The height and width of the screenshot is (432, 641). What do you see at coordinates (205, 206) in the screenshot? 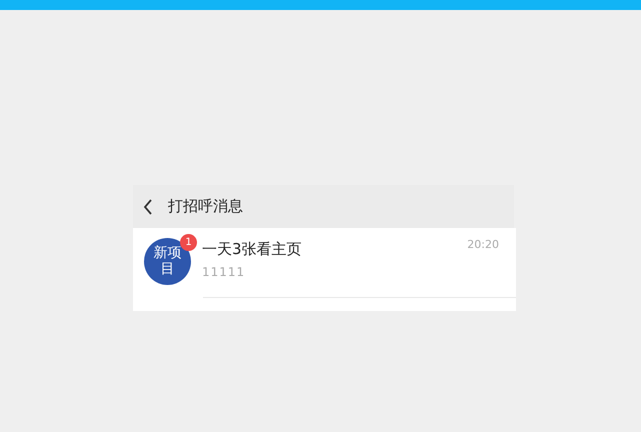
I see `header-title: 打招呼消息` at bounding box center [205, 206].